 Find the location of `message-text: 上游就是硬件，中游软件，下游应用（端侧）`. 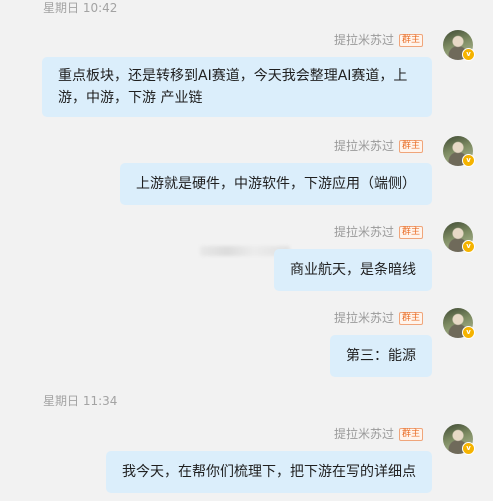

message-text: 上游就是硬件，中游软件，下游应用（端侧） is located at coordinates (276, 184).